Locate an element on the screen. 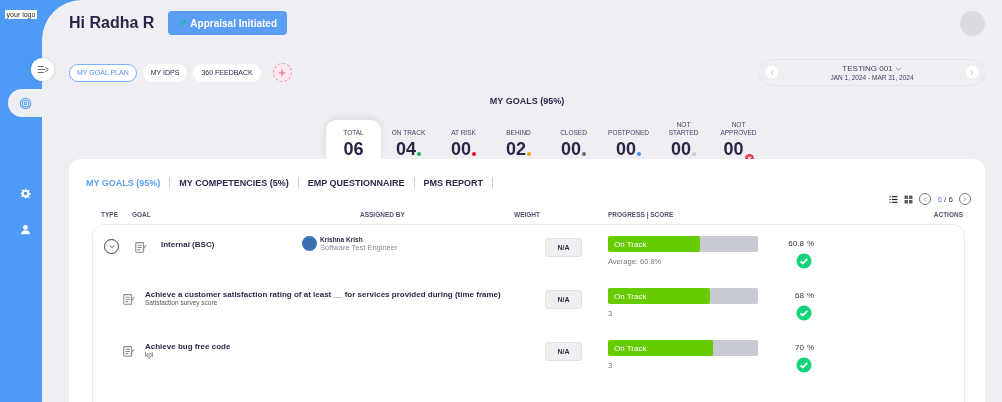 The height and width of the screenshot is (402, 1002). status-count: 02 is located at coordinates (516, 149).